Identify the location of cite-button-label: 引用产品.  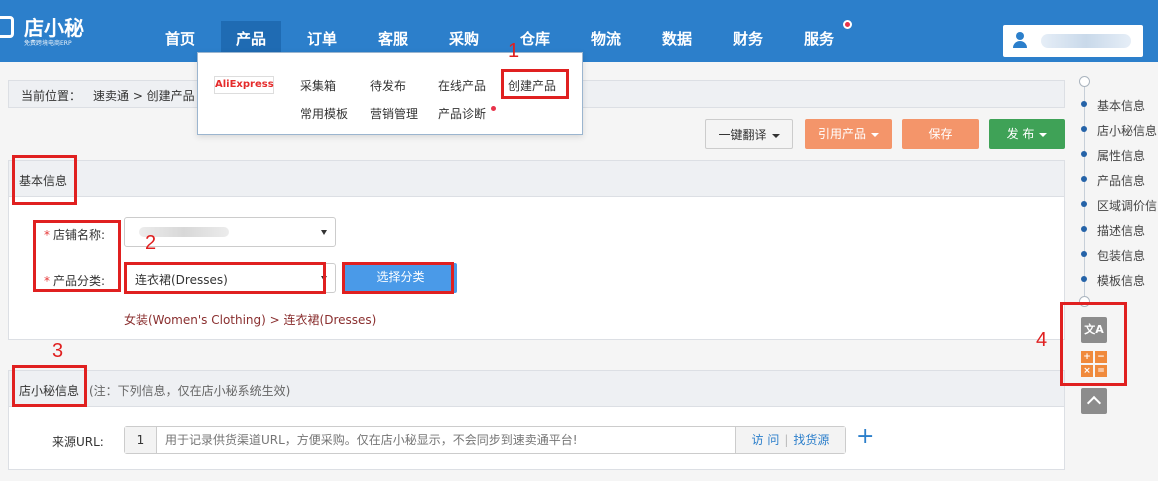
(841, 134).